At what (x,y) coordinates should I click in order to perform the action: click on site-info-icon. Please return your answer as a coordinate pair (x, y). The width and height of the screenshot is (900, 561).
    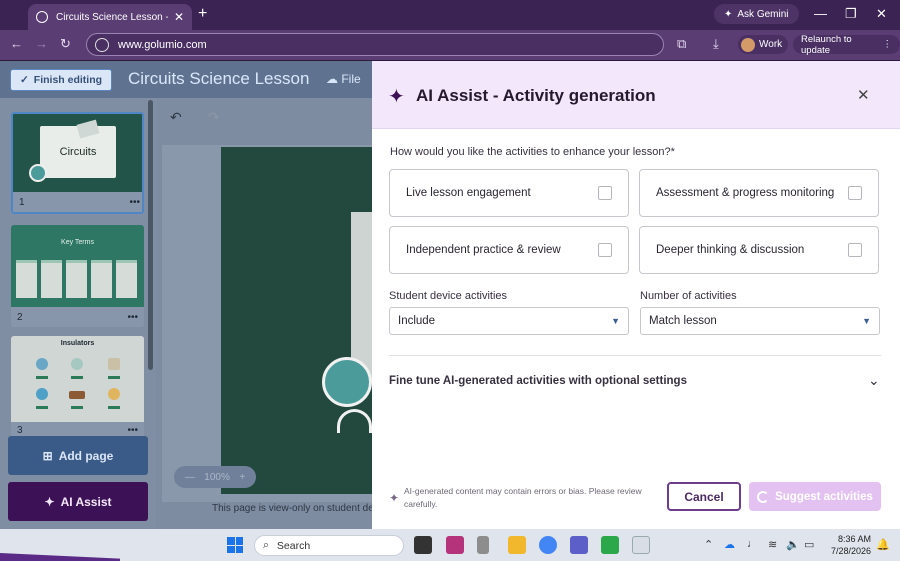
    Looking at the image, I should click on (102, 44).